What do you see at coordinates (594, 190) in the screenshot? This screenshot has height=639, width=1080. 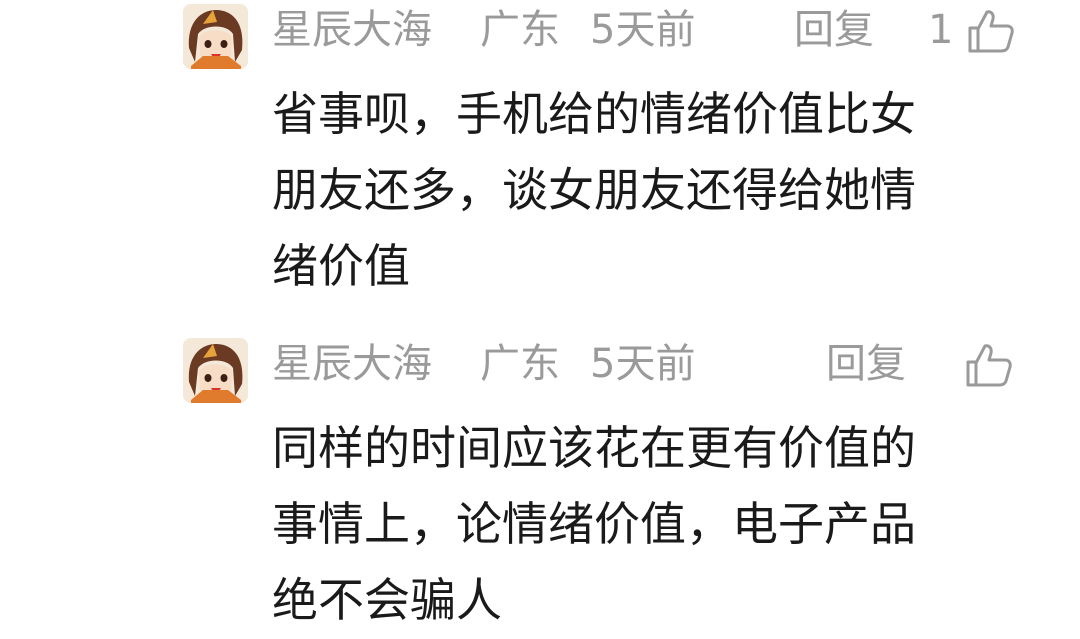 I see `comment-text-line: 朋友还多，谈女朋友还得给她情` at bounding box center [594, 190].